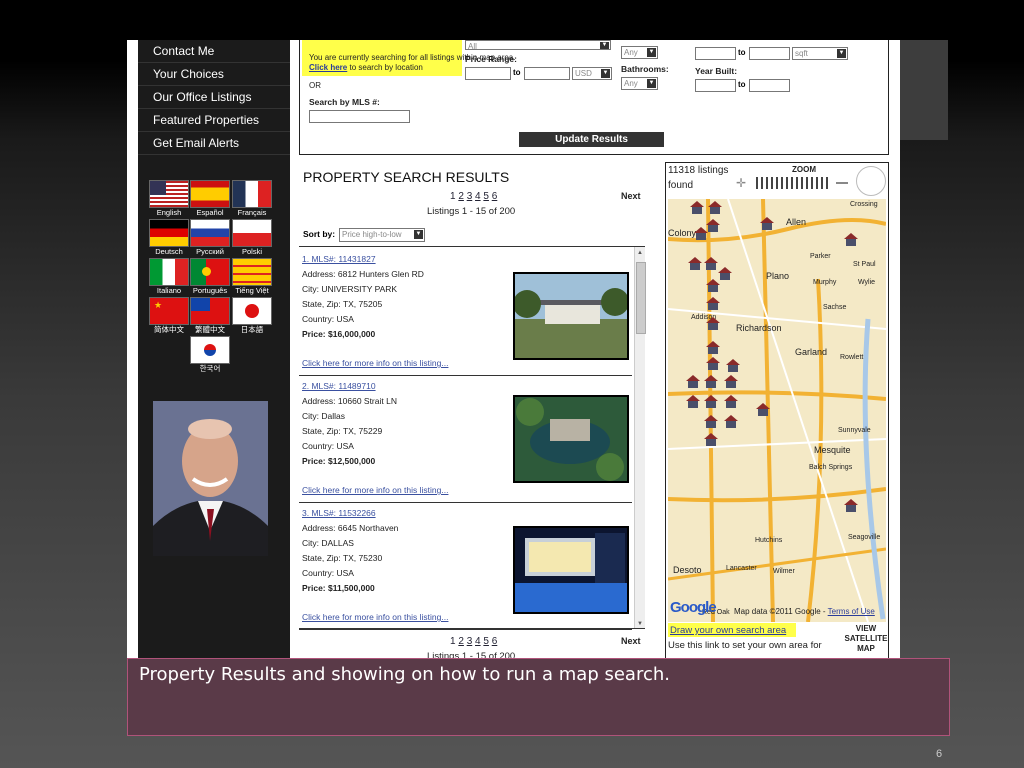 Image resolution: width=1024 pixels, height=768 pixels. Describe the element at coordinates (210, 355) in the screenshot. I see `lang-korean: 한국어` at that location.